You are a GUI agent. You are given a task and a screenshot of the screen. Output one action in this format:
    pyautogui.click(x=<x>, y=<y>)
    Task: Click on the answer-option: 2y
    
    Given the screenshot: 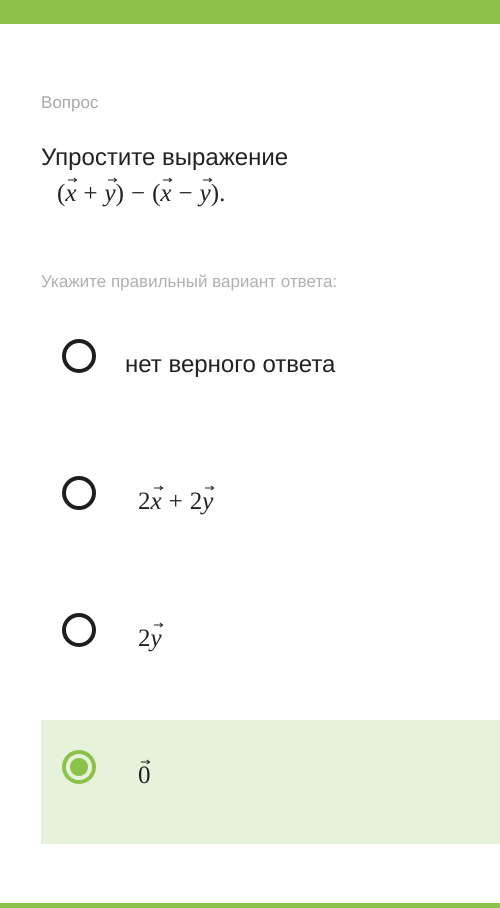 What is the action you would take?
    pyautogui.click(x=270, y=645)
    